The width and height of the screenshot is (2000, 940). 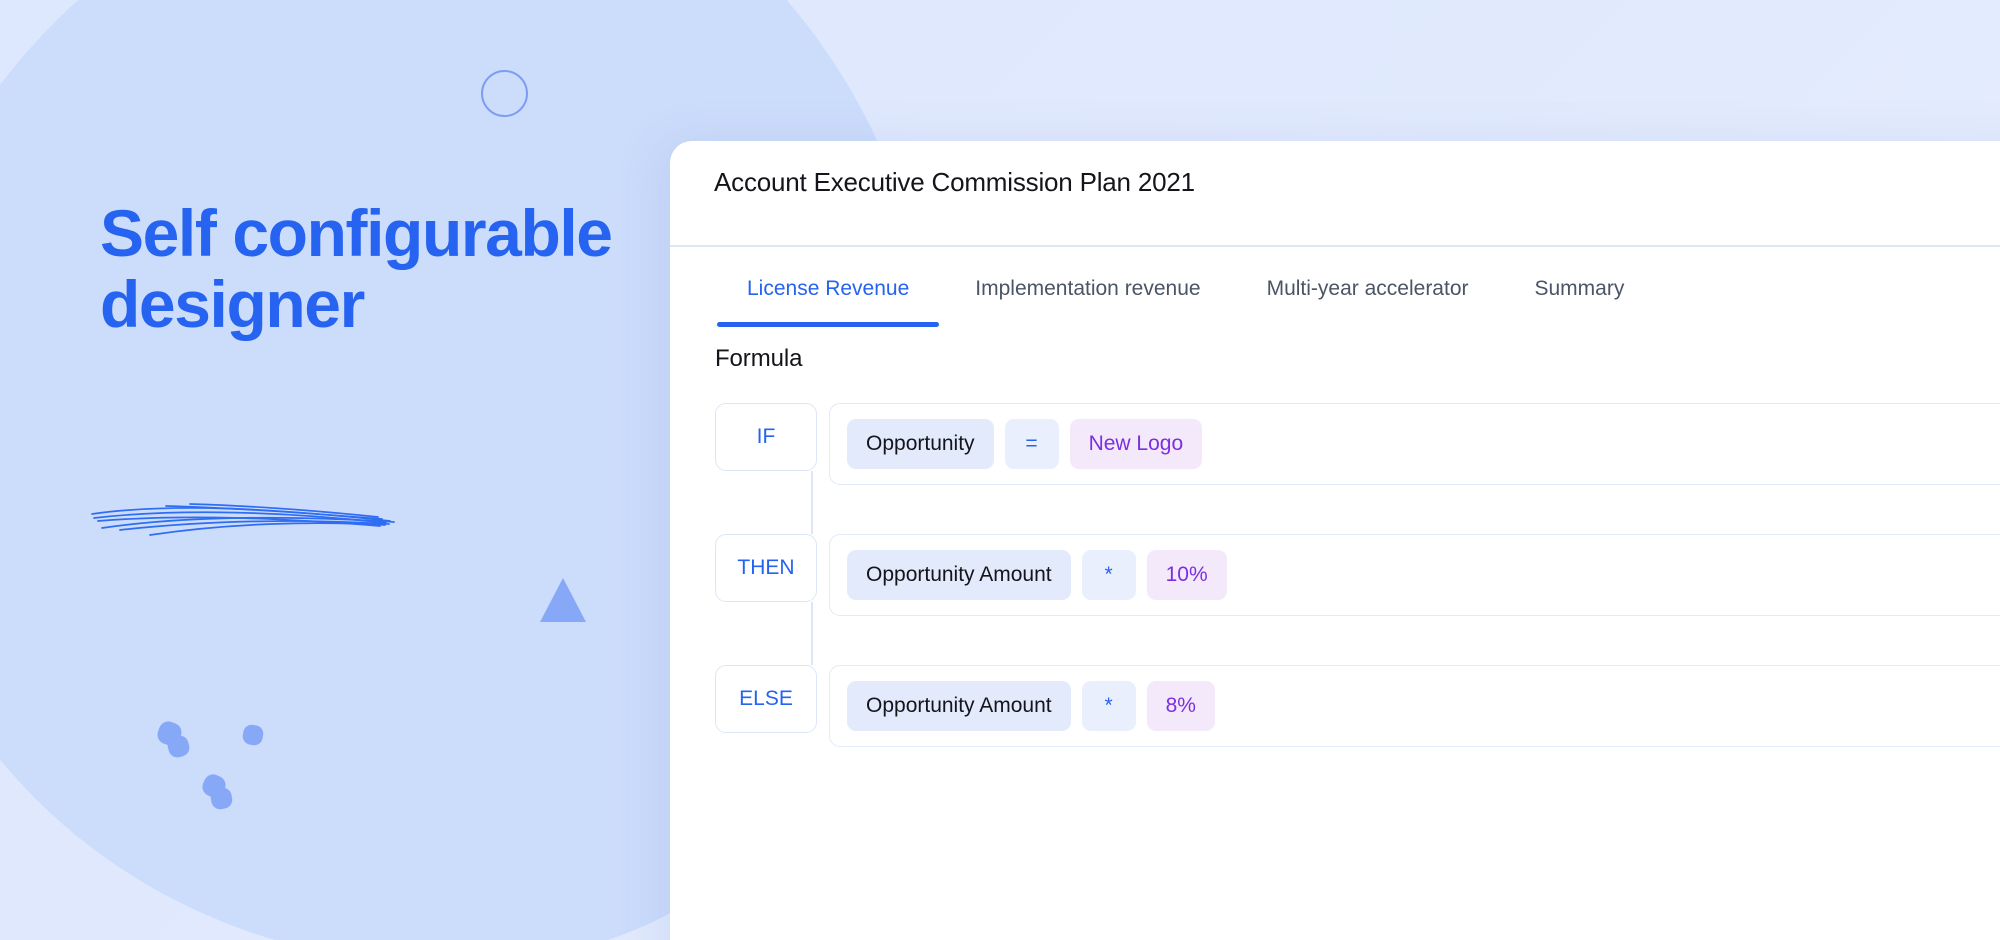 I want to click on header-divider, so click(x=1335, y=246).